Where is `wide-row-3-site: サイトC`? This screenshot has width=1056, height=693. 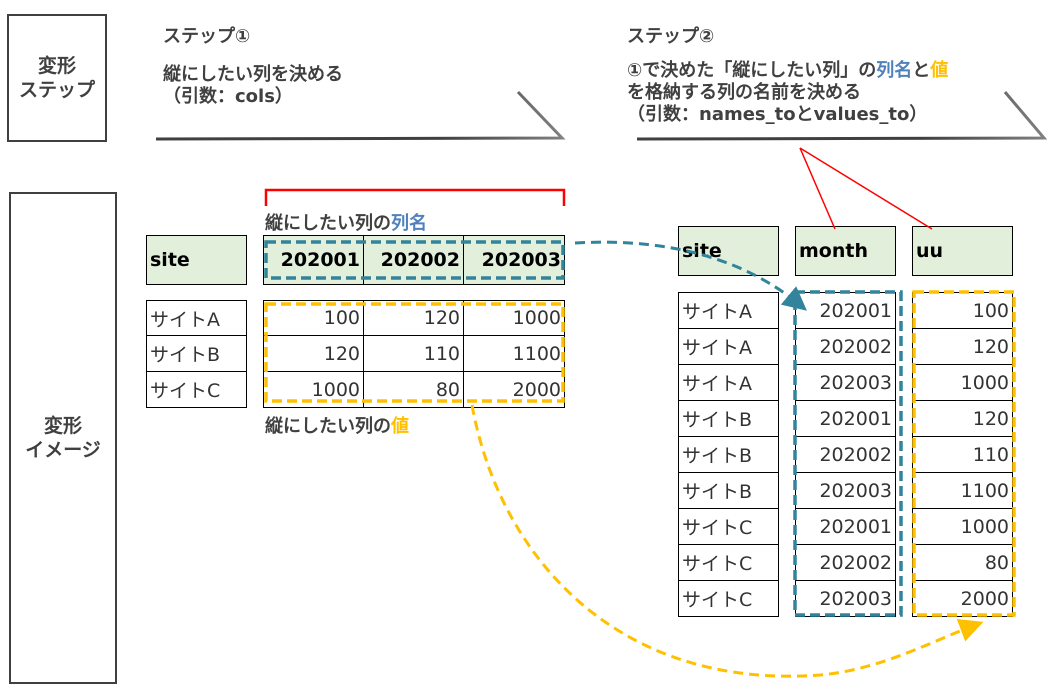 wide-row-3-site: サイトC is located at coordinates (196, 389).